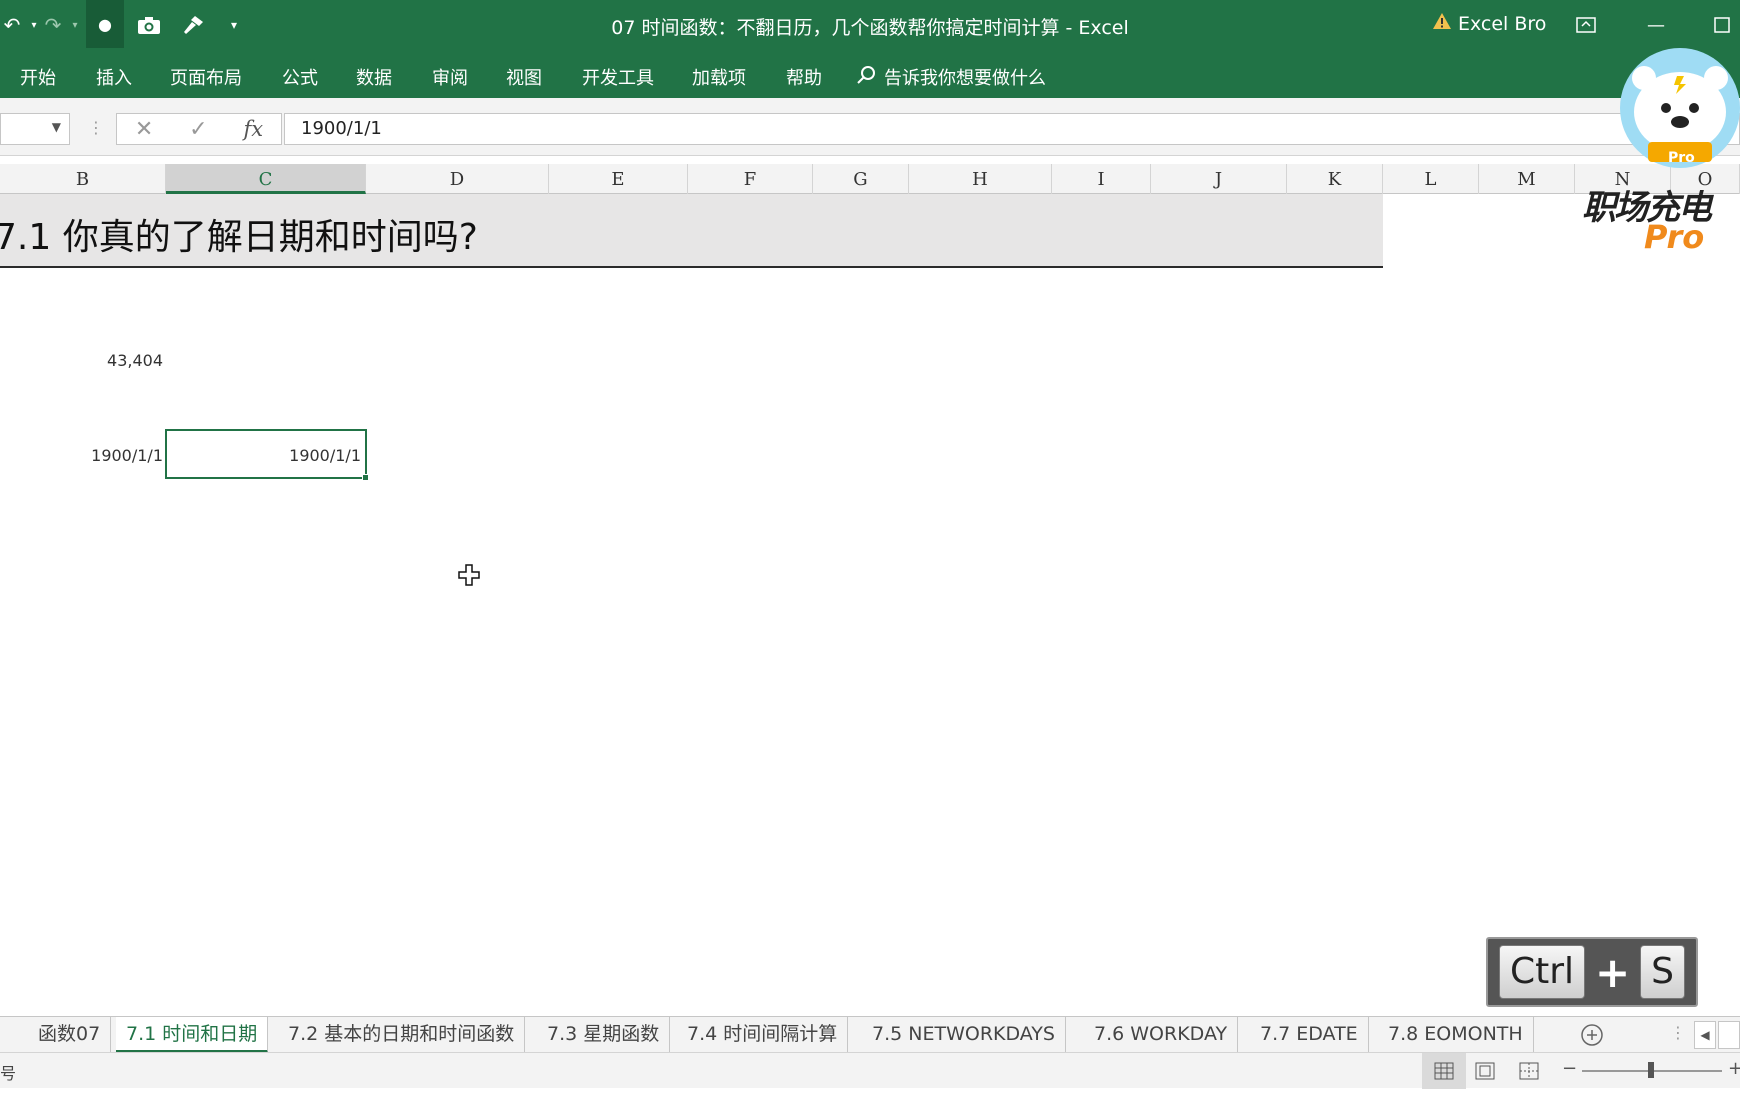 The height and width of the screenshot is (1093, 1740). I want to click on account-warning: Excel Bro, so click(1489, 23).